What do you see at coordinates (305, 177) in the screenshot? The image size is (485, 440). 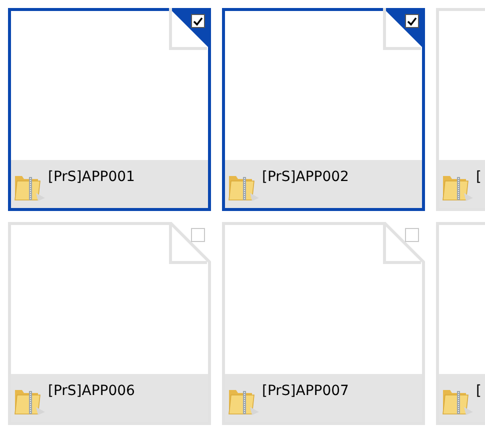 I see `file-name: [PrS]APP002` at bounding box center [305, 177].